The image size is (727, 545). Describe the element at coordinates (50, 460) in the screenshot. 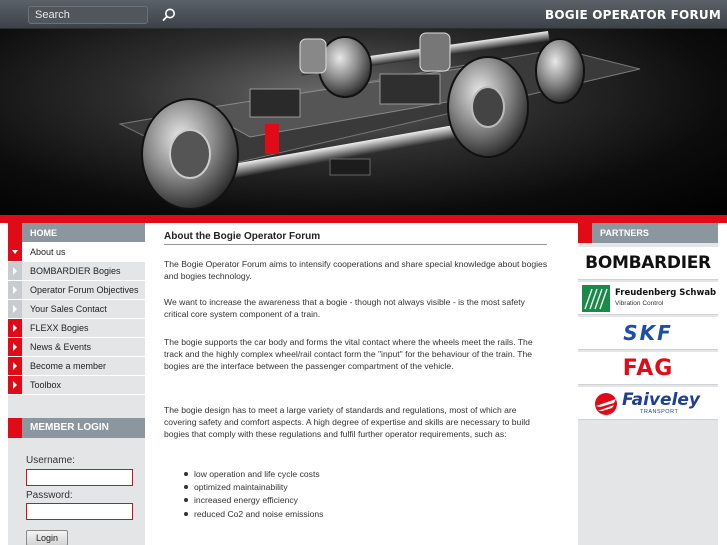

I see `username-label: Username:` at that location.